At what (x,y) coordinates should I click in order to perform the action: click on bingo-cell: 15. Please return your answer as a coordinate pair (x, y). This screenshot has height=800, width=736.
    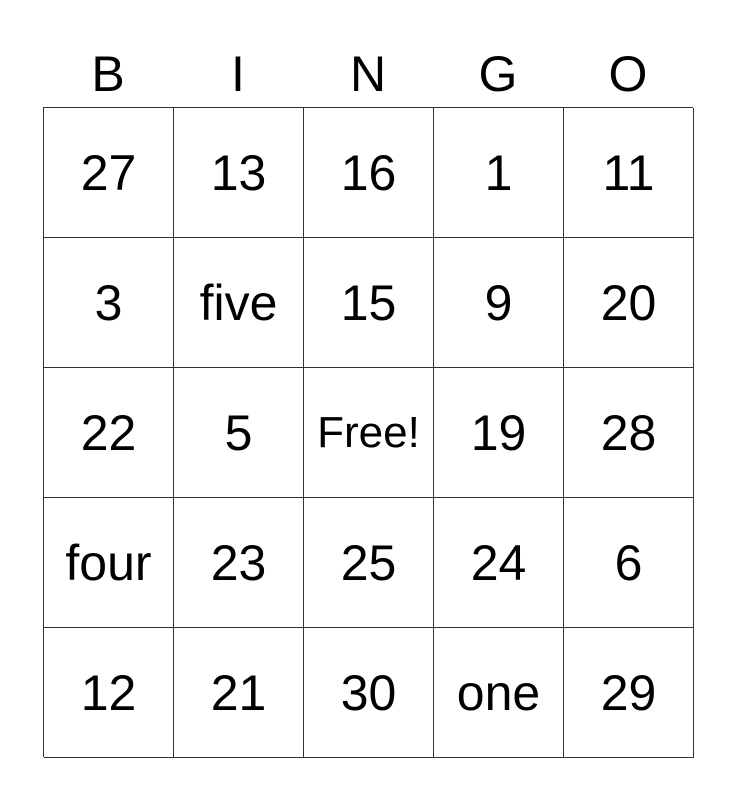
    Looking at the image, I should click on (369, 303).